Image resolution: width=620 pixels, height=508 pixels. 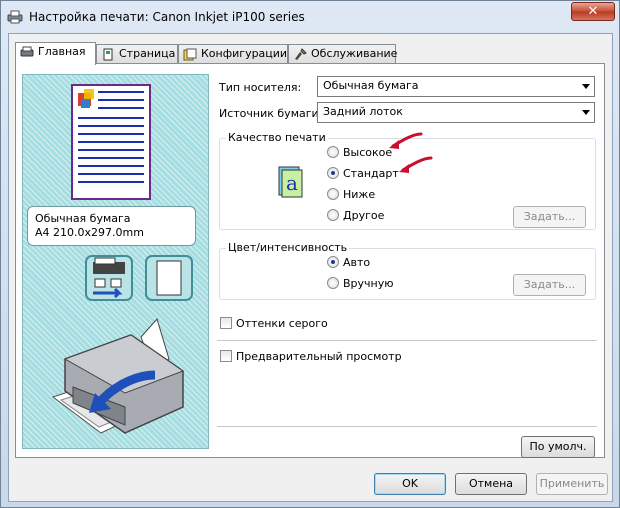 I want to click on cancel-button: Отмена, so click(x=491, y=484).